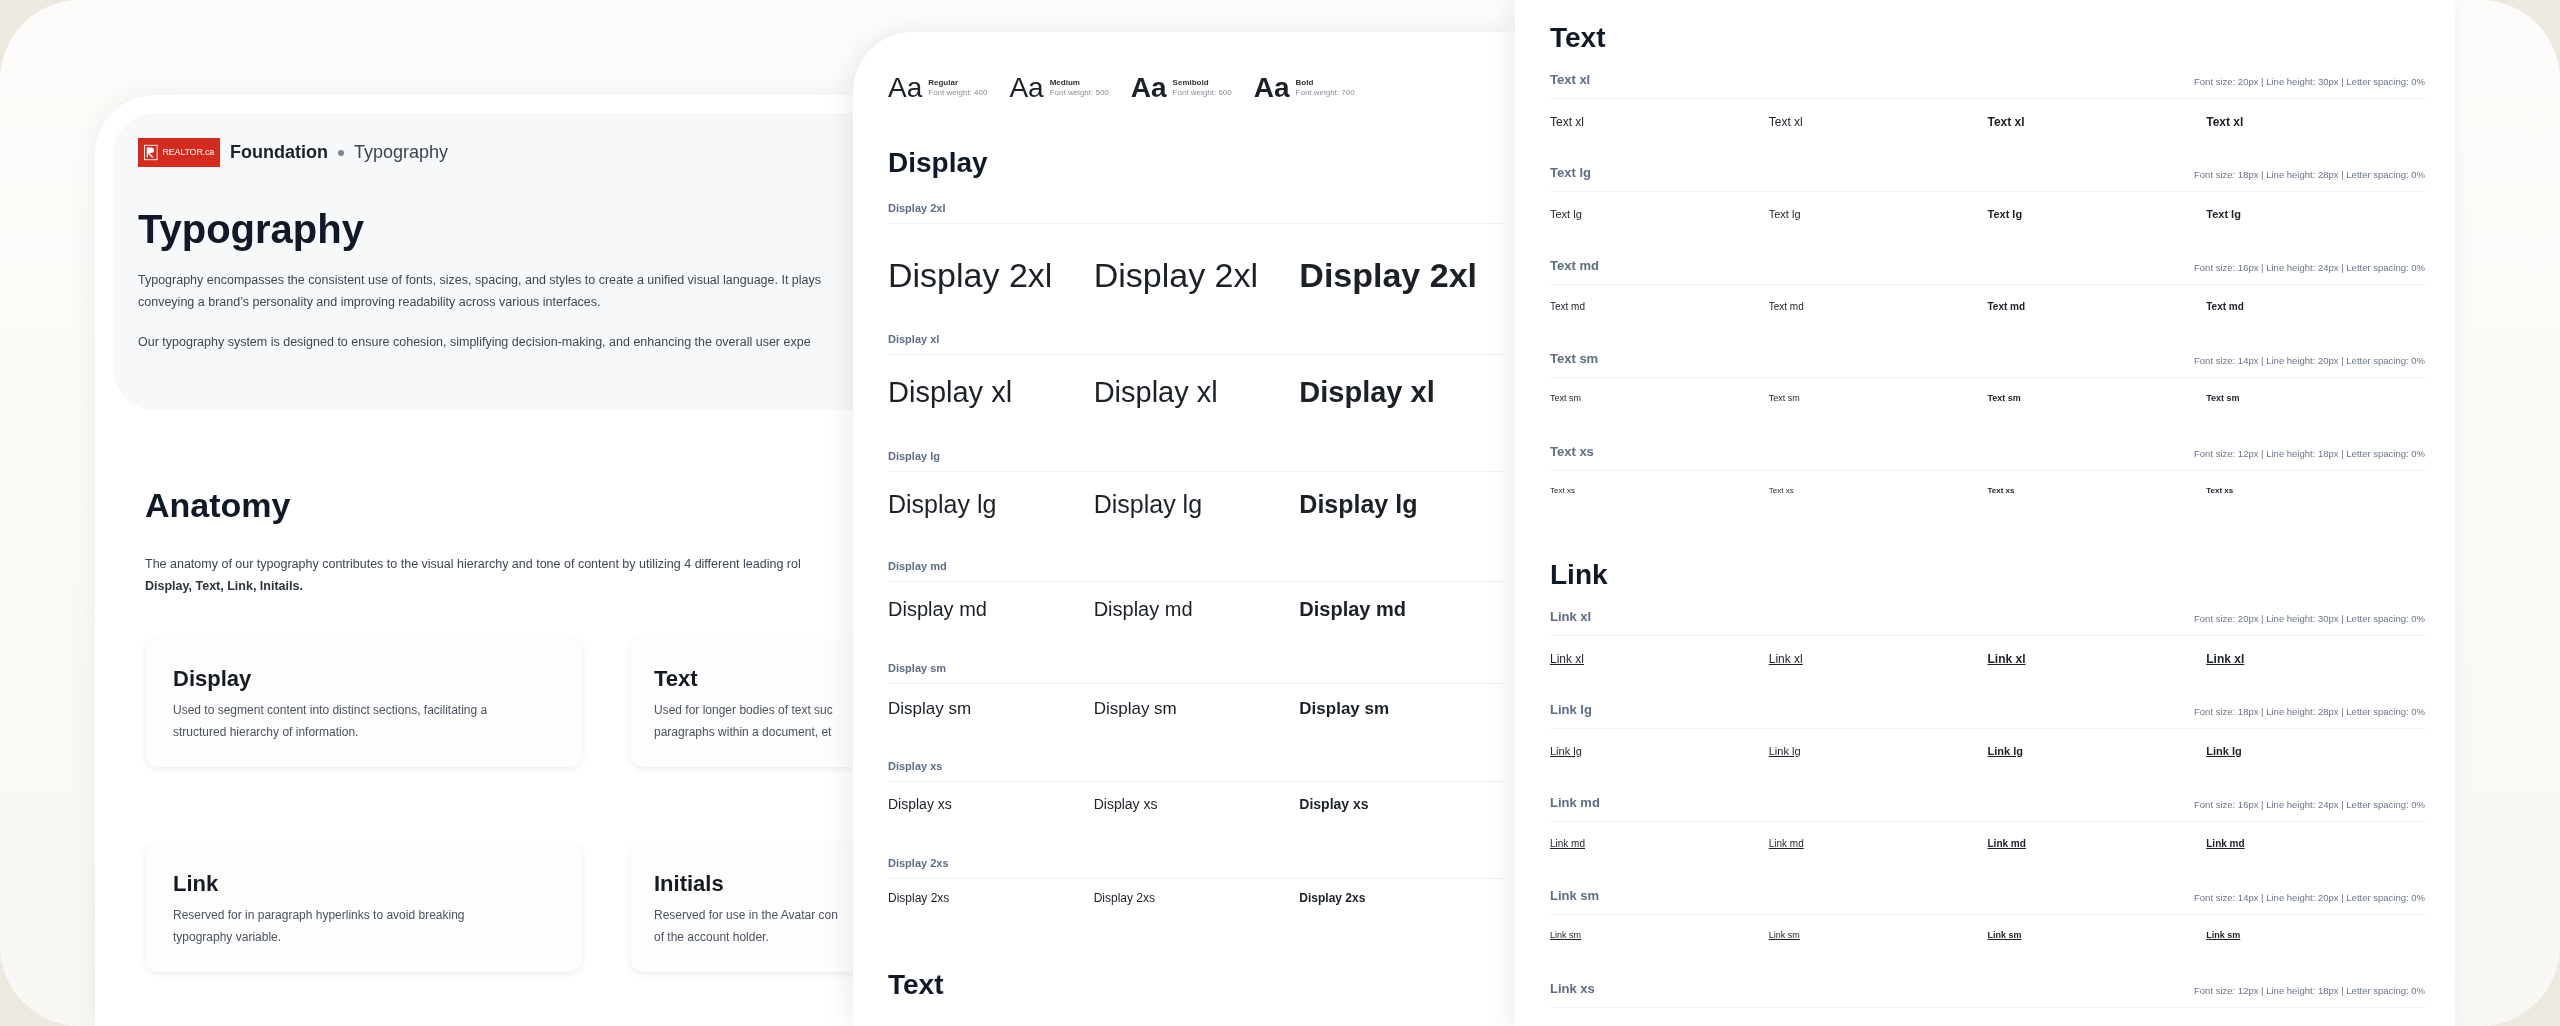  What do you see at coordinates (944, 83) in the screenshot?
I see `weight-name: Regular` at bounding box center [944, 83].